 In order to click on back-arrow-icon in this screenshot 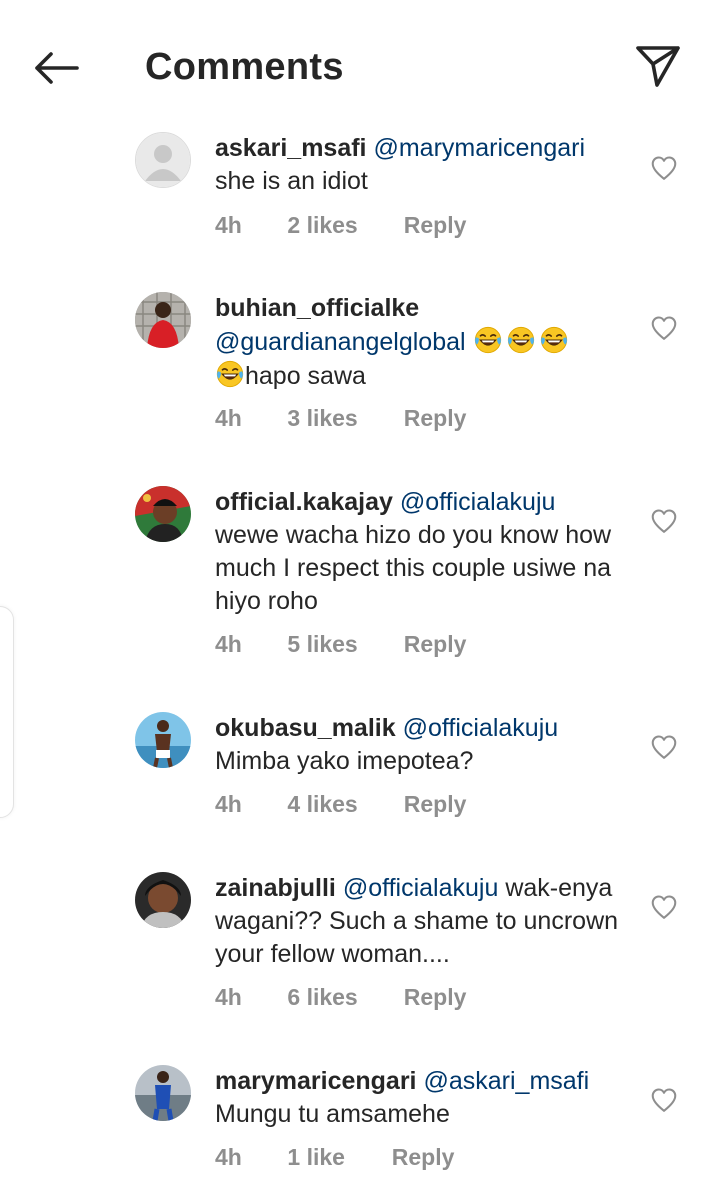, I will do `click(57, 68)`.